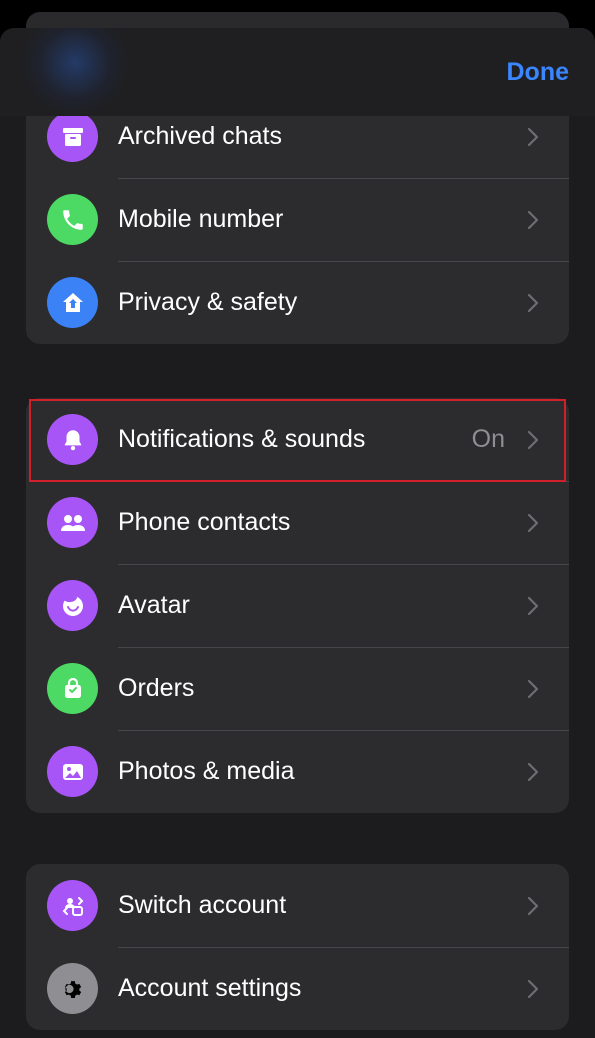 This screenshot has height=1038, width=595. I want to click on row-privacy-safety: Privacy & safety, so click(297, 302).